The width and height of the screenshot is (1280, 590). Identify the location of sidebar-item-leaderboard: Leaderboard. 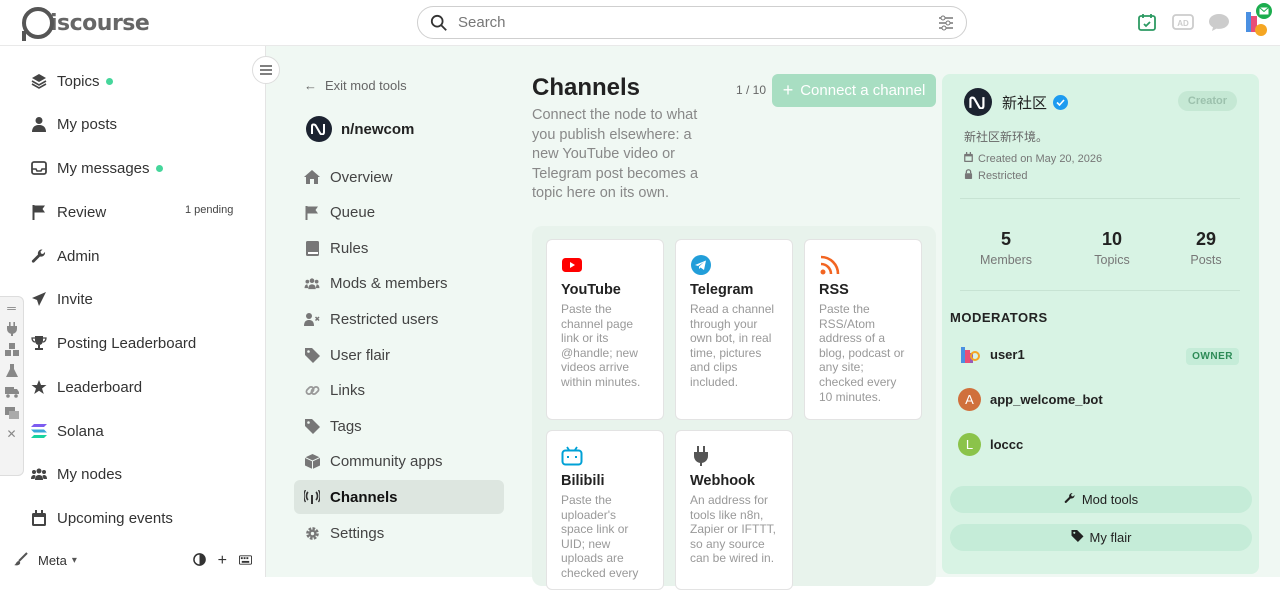
(86, 387).